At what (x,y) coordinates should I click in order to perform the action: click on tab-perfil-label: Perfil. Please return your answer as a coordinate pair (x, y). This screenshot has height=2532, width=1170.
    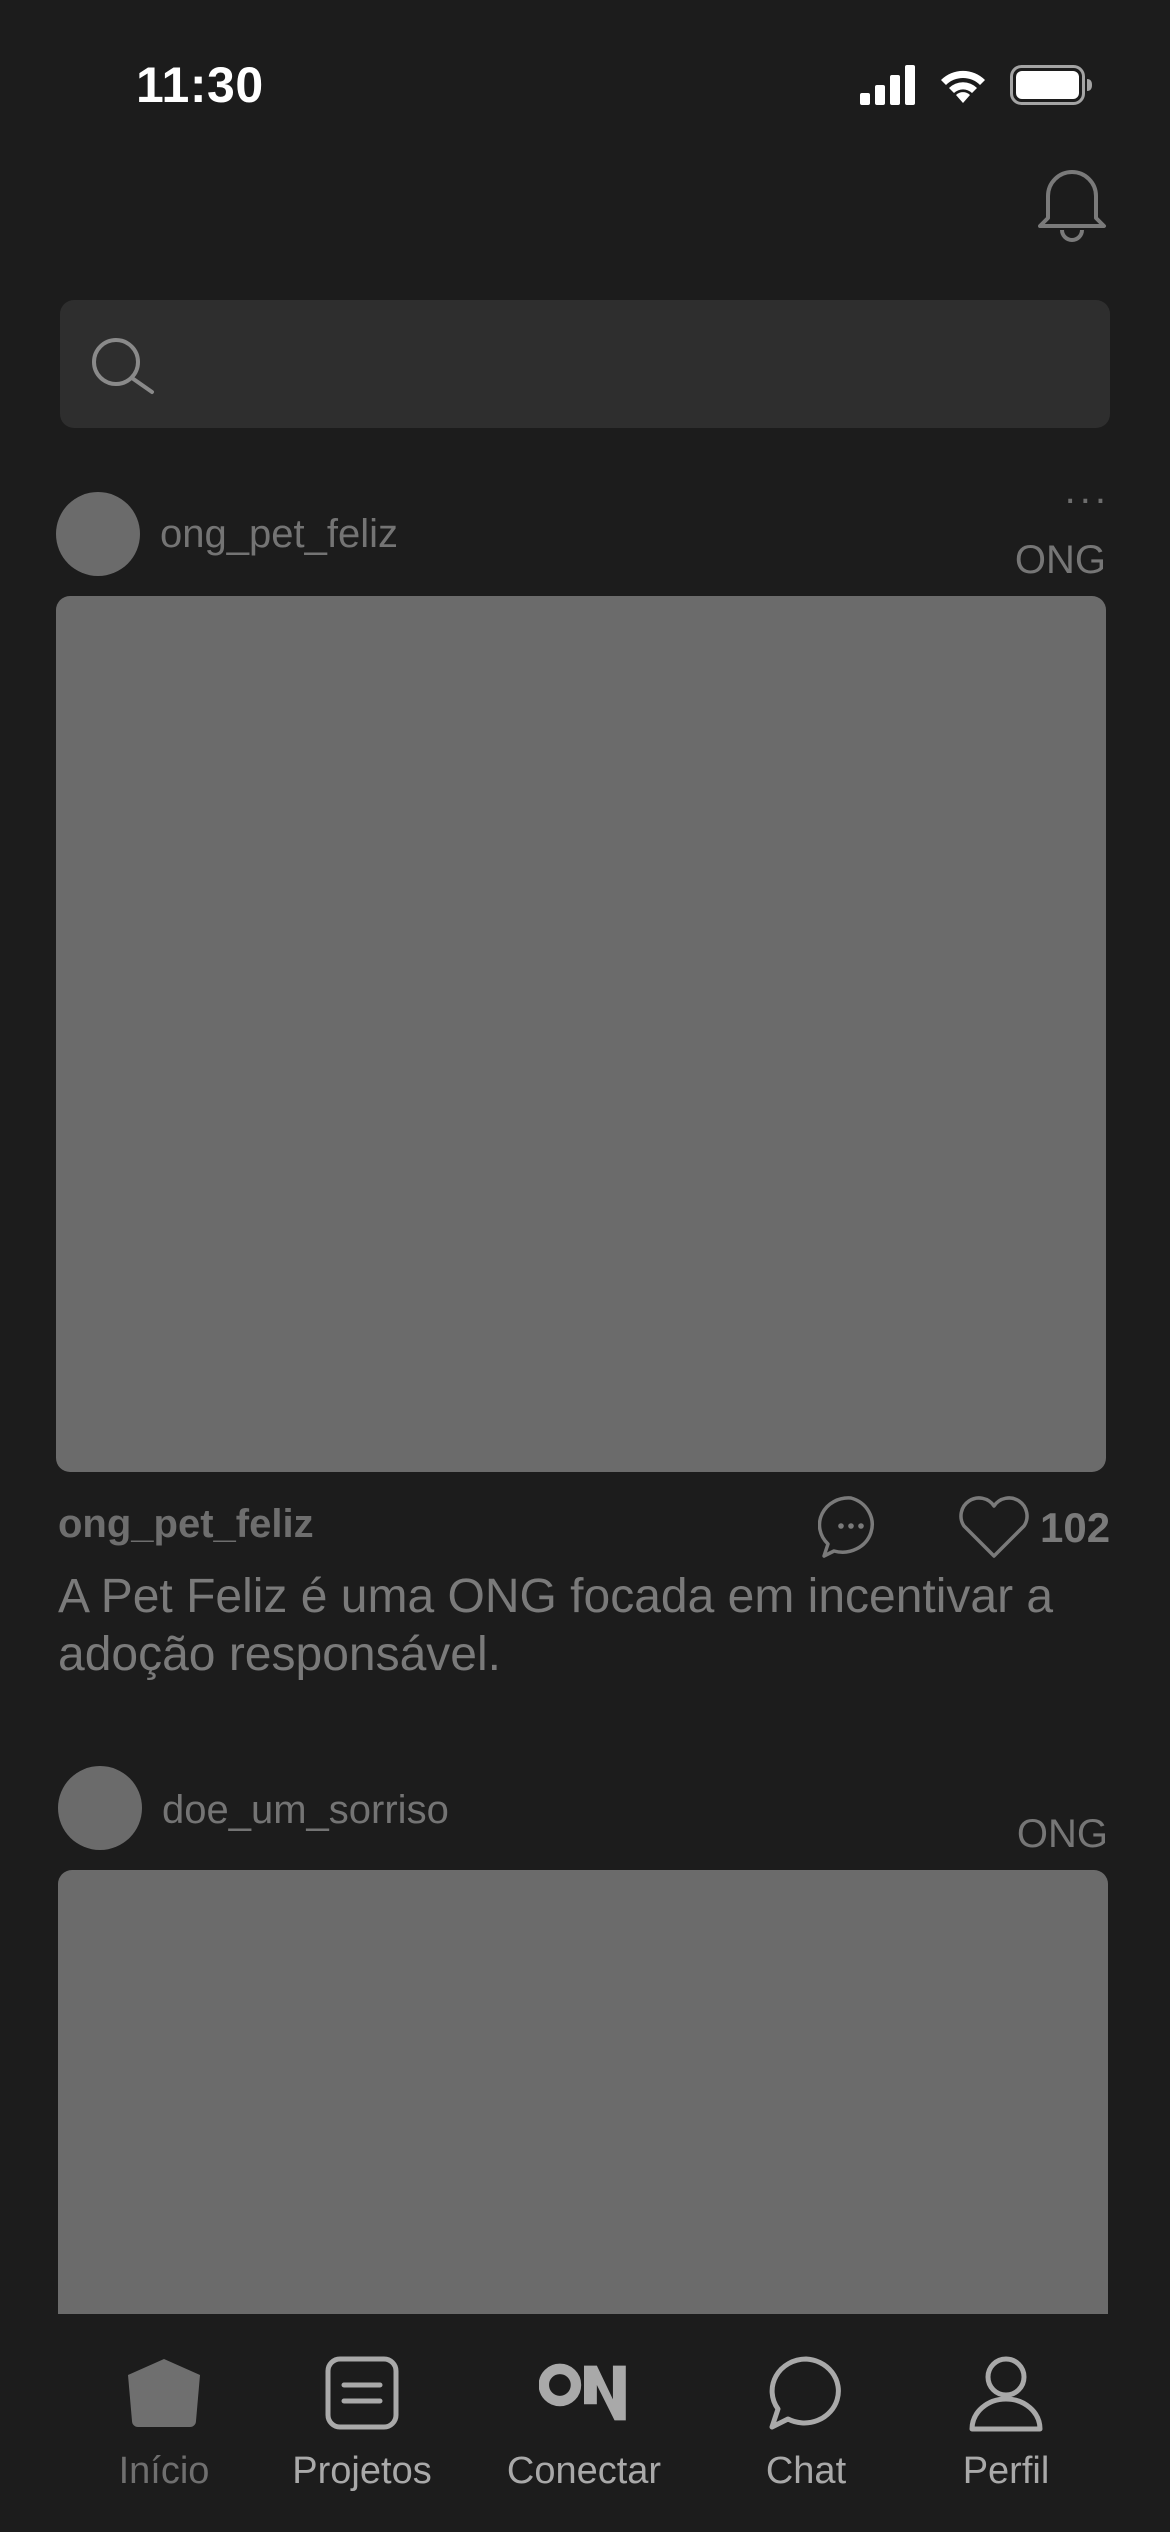
    Looking at the image, I should click on (1006, 2471).